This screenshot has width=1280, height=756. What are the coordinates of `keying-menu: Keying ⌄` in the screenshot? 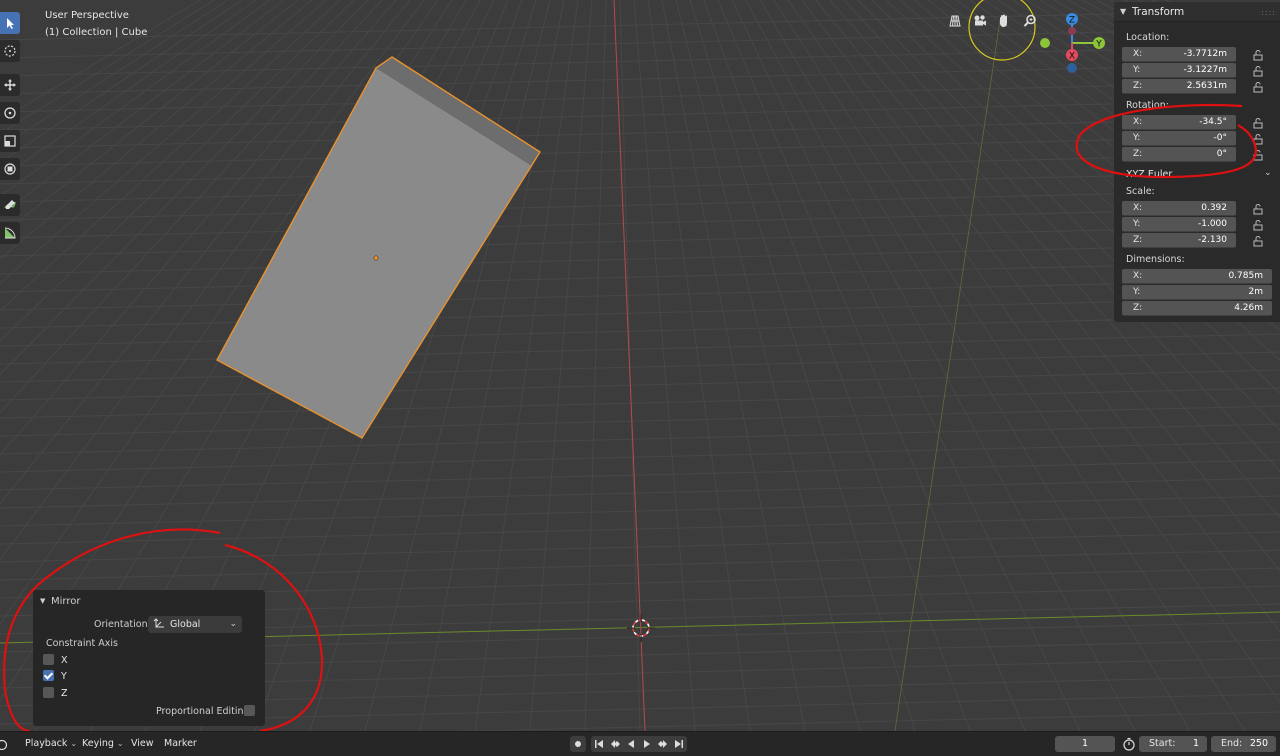 It's located at (103, 743).